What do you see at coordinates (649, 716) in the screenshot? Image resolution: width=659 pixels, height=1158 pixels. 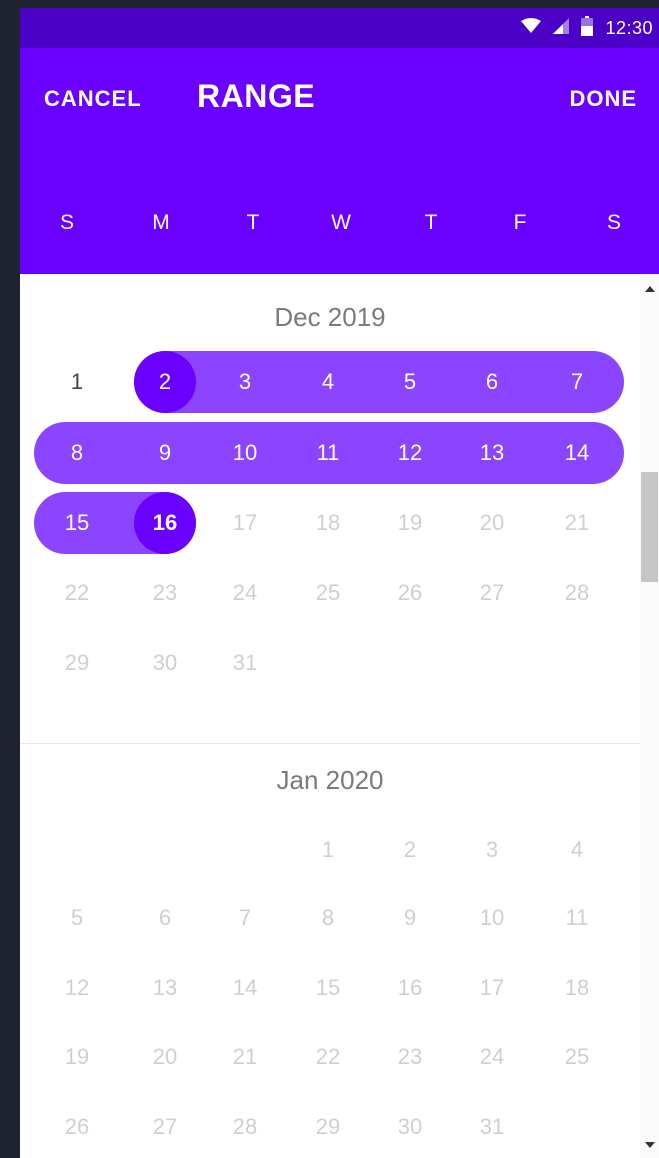 I see `vertical-scrollbar` at bounding box center [649, 716].